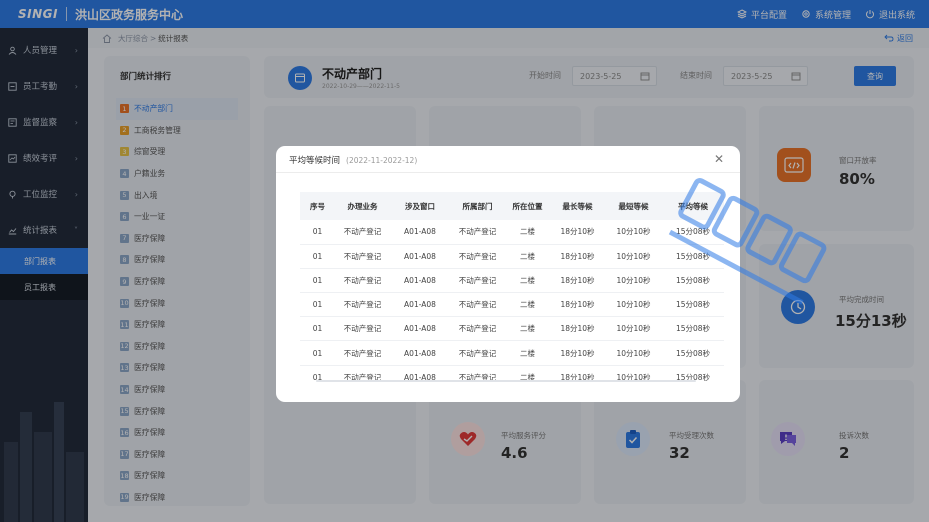  I want to click on column-header: 所在位置, so click(527, 206).